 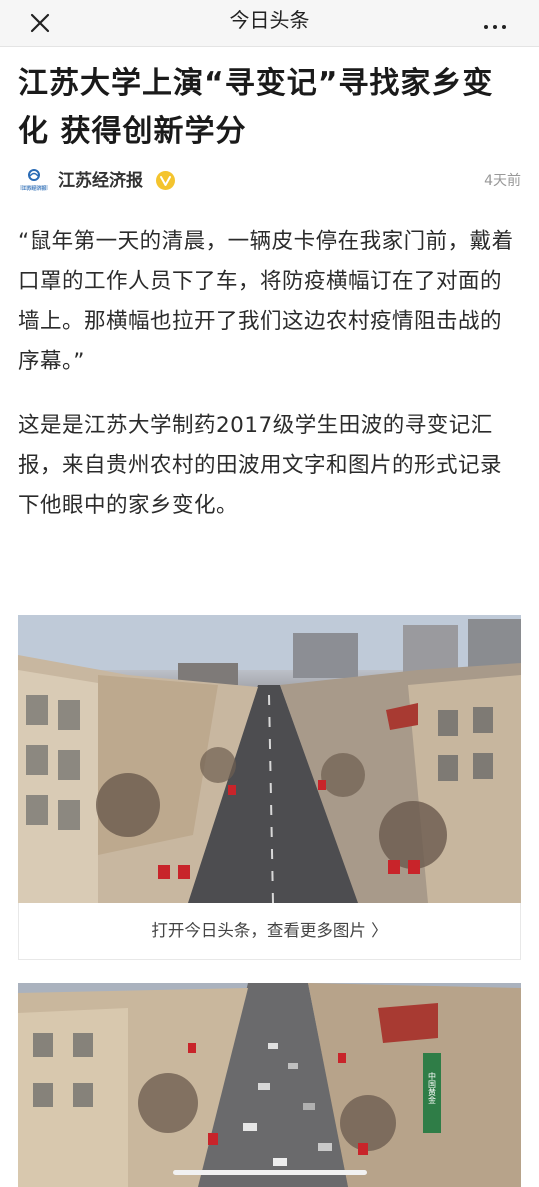 I want to click on top-bar: 今日头条, so click(x=269, y=23).